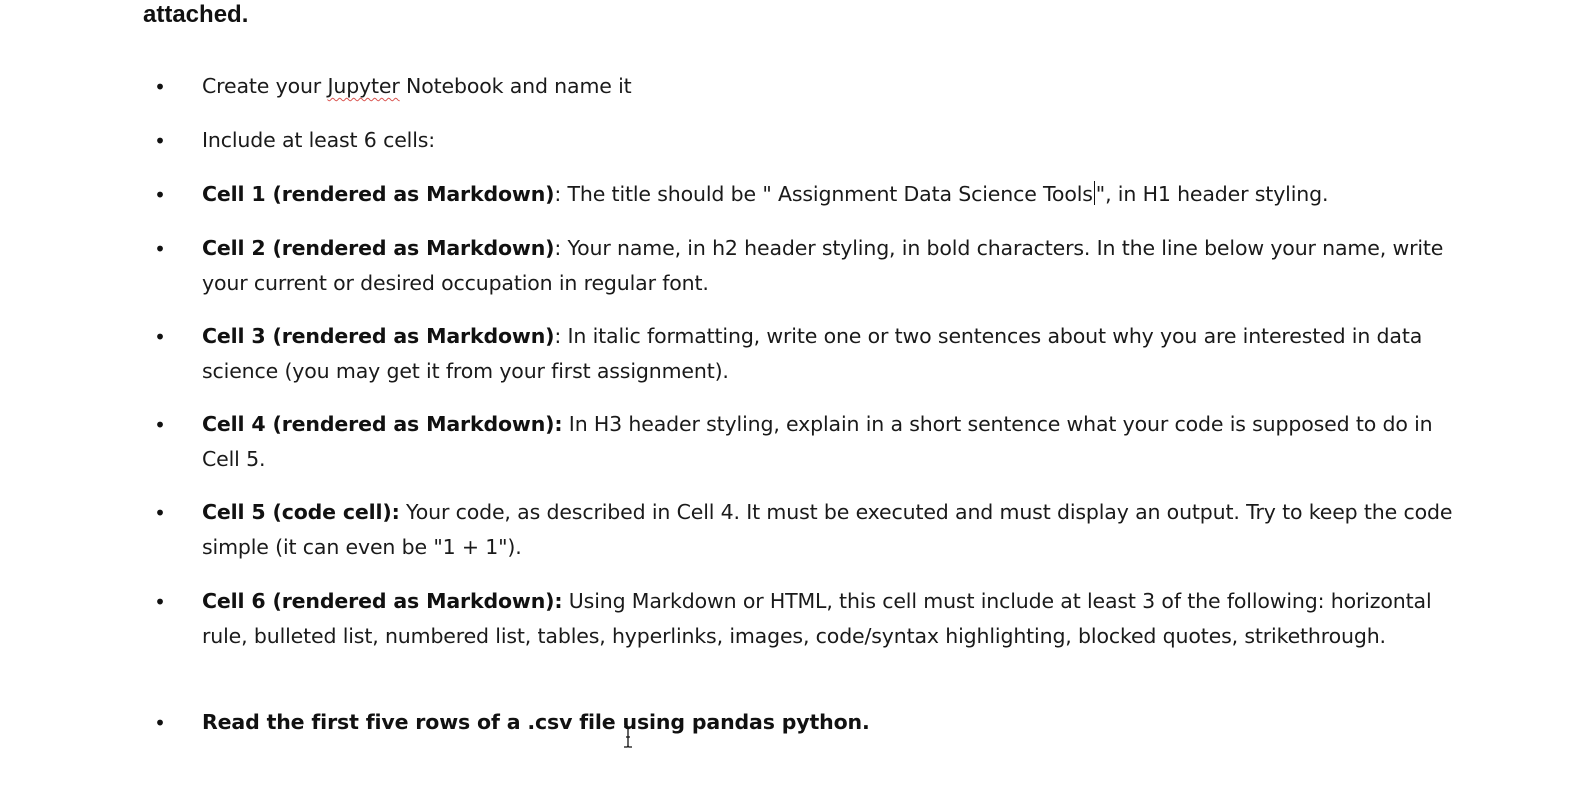 The height and width of the screenshot is (785, 1585). I want to click on item-text-plain-2: ", in H1 header styling., so click(1212, 194).